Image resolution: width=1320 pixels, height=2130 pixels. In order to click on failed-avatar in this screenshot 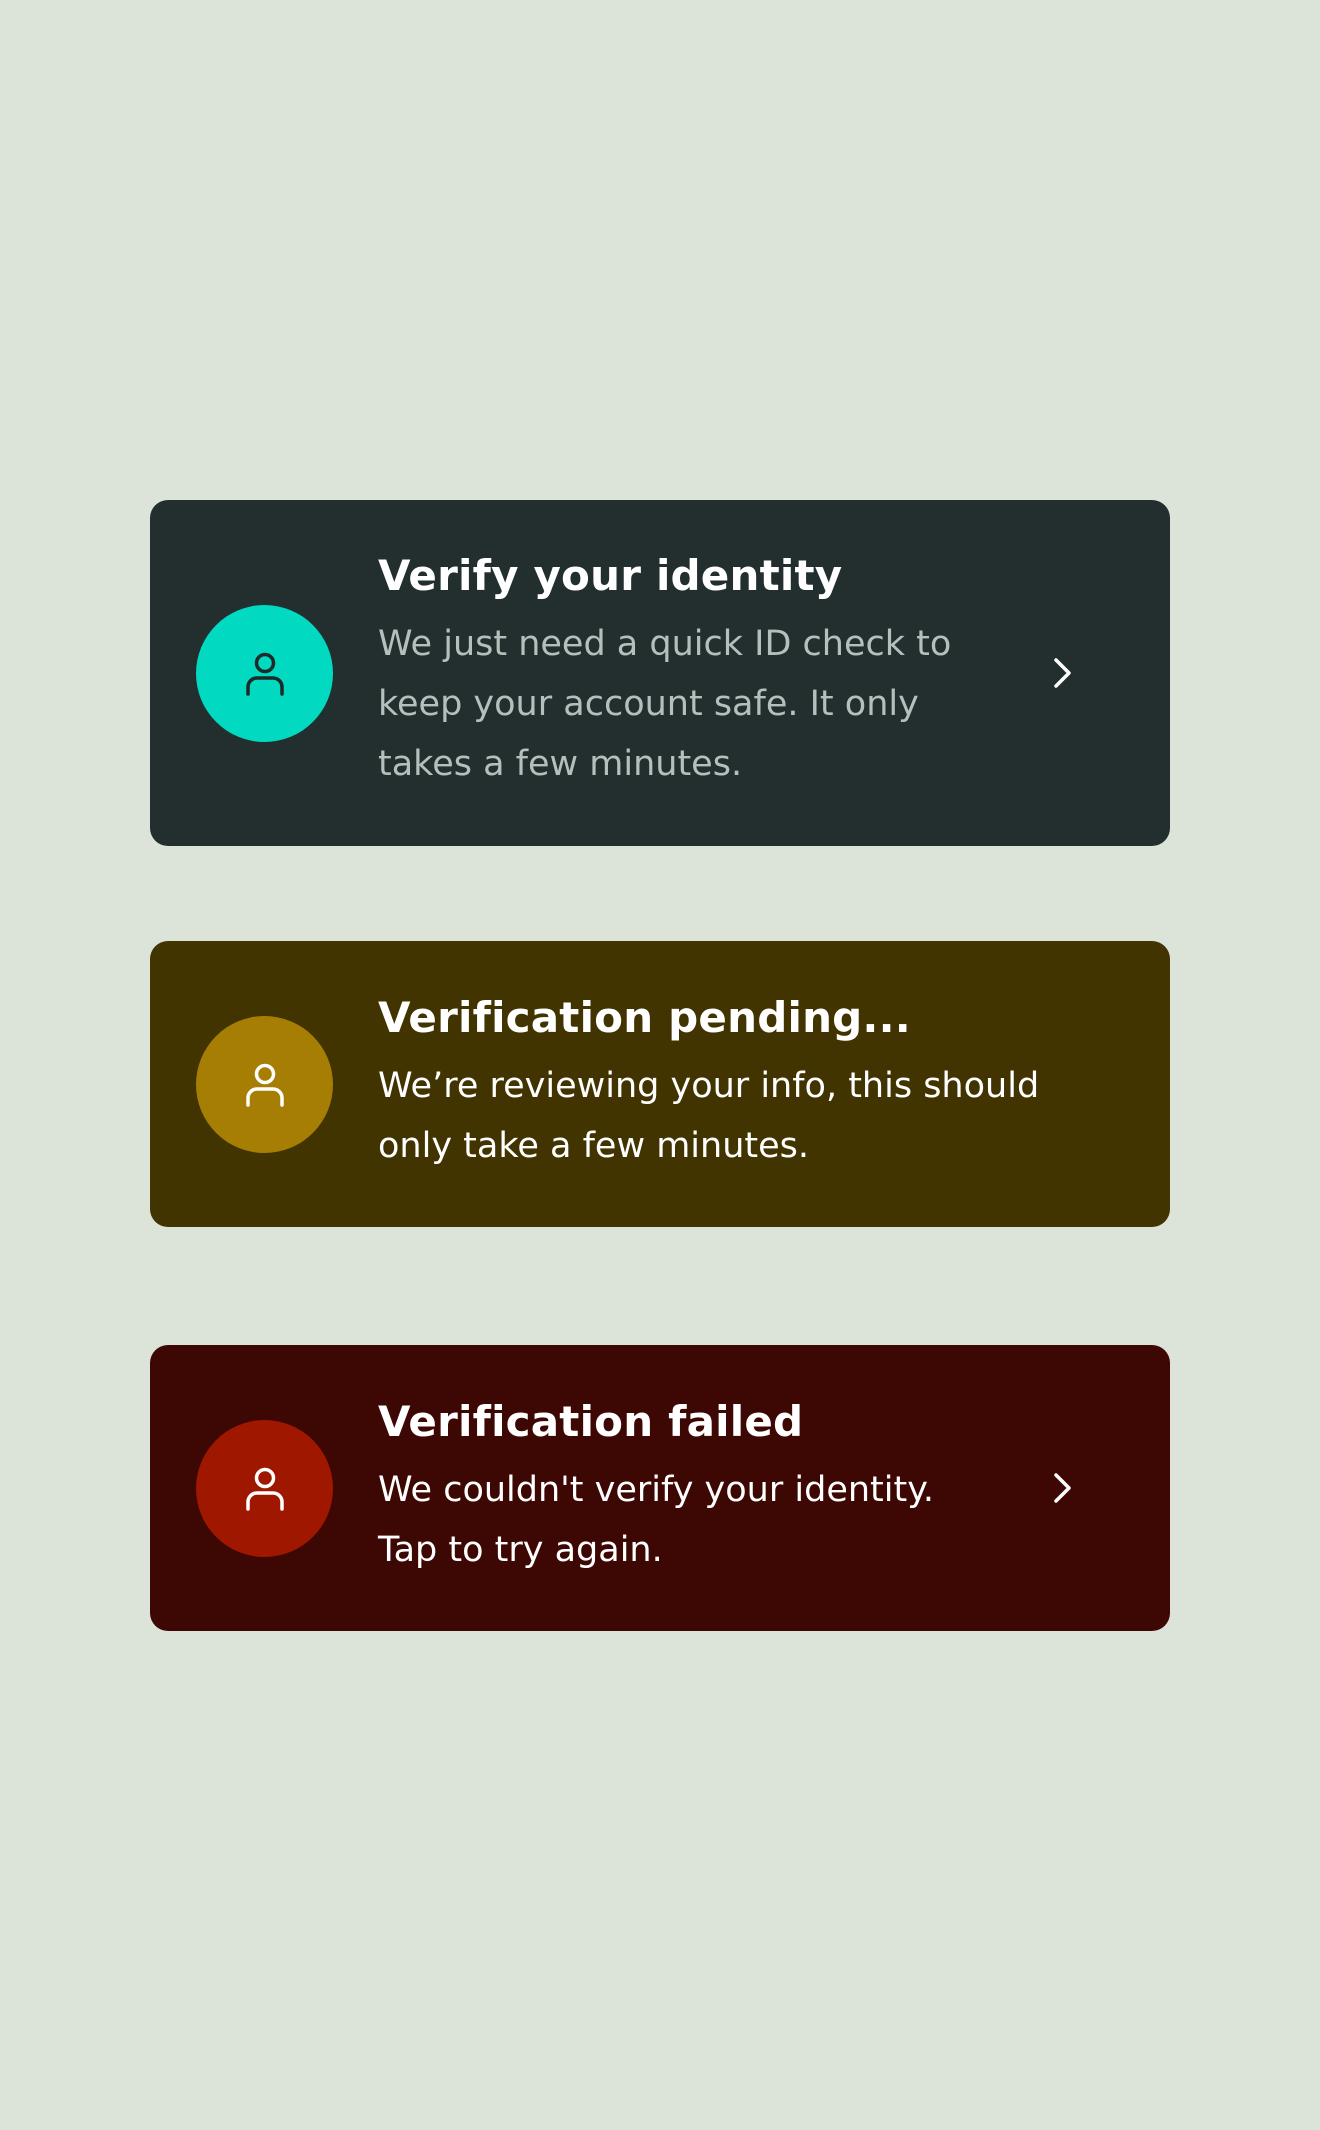, I will do `click(264, 1488)`.